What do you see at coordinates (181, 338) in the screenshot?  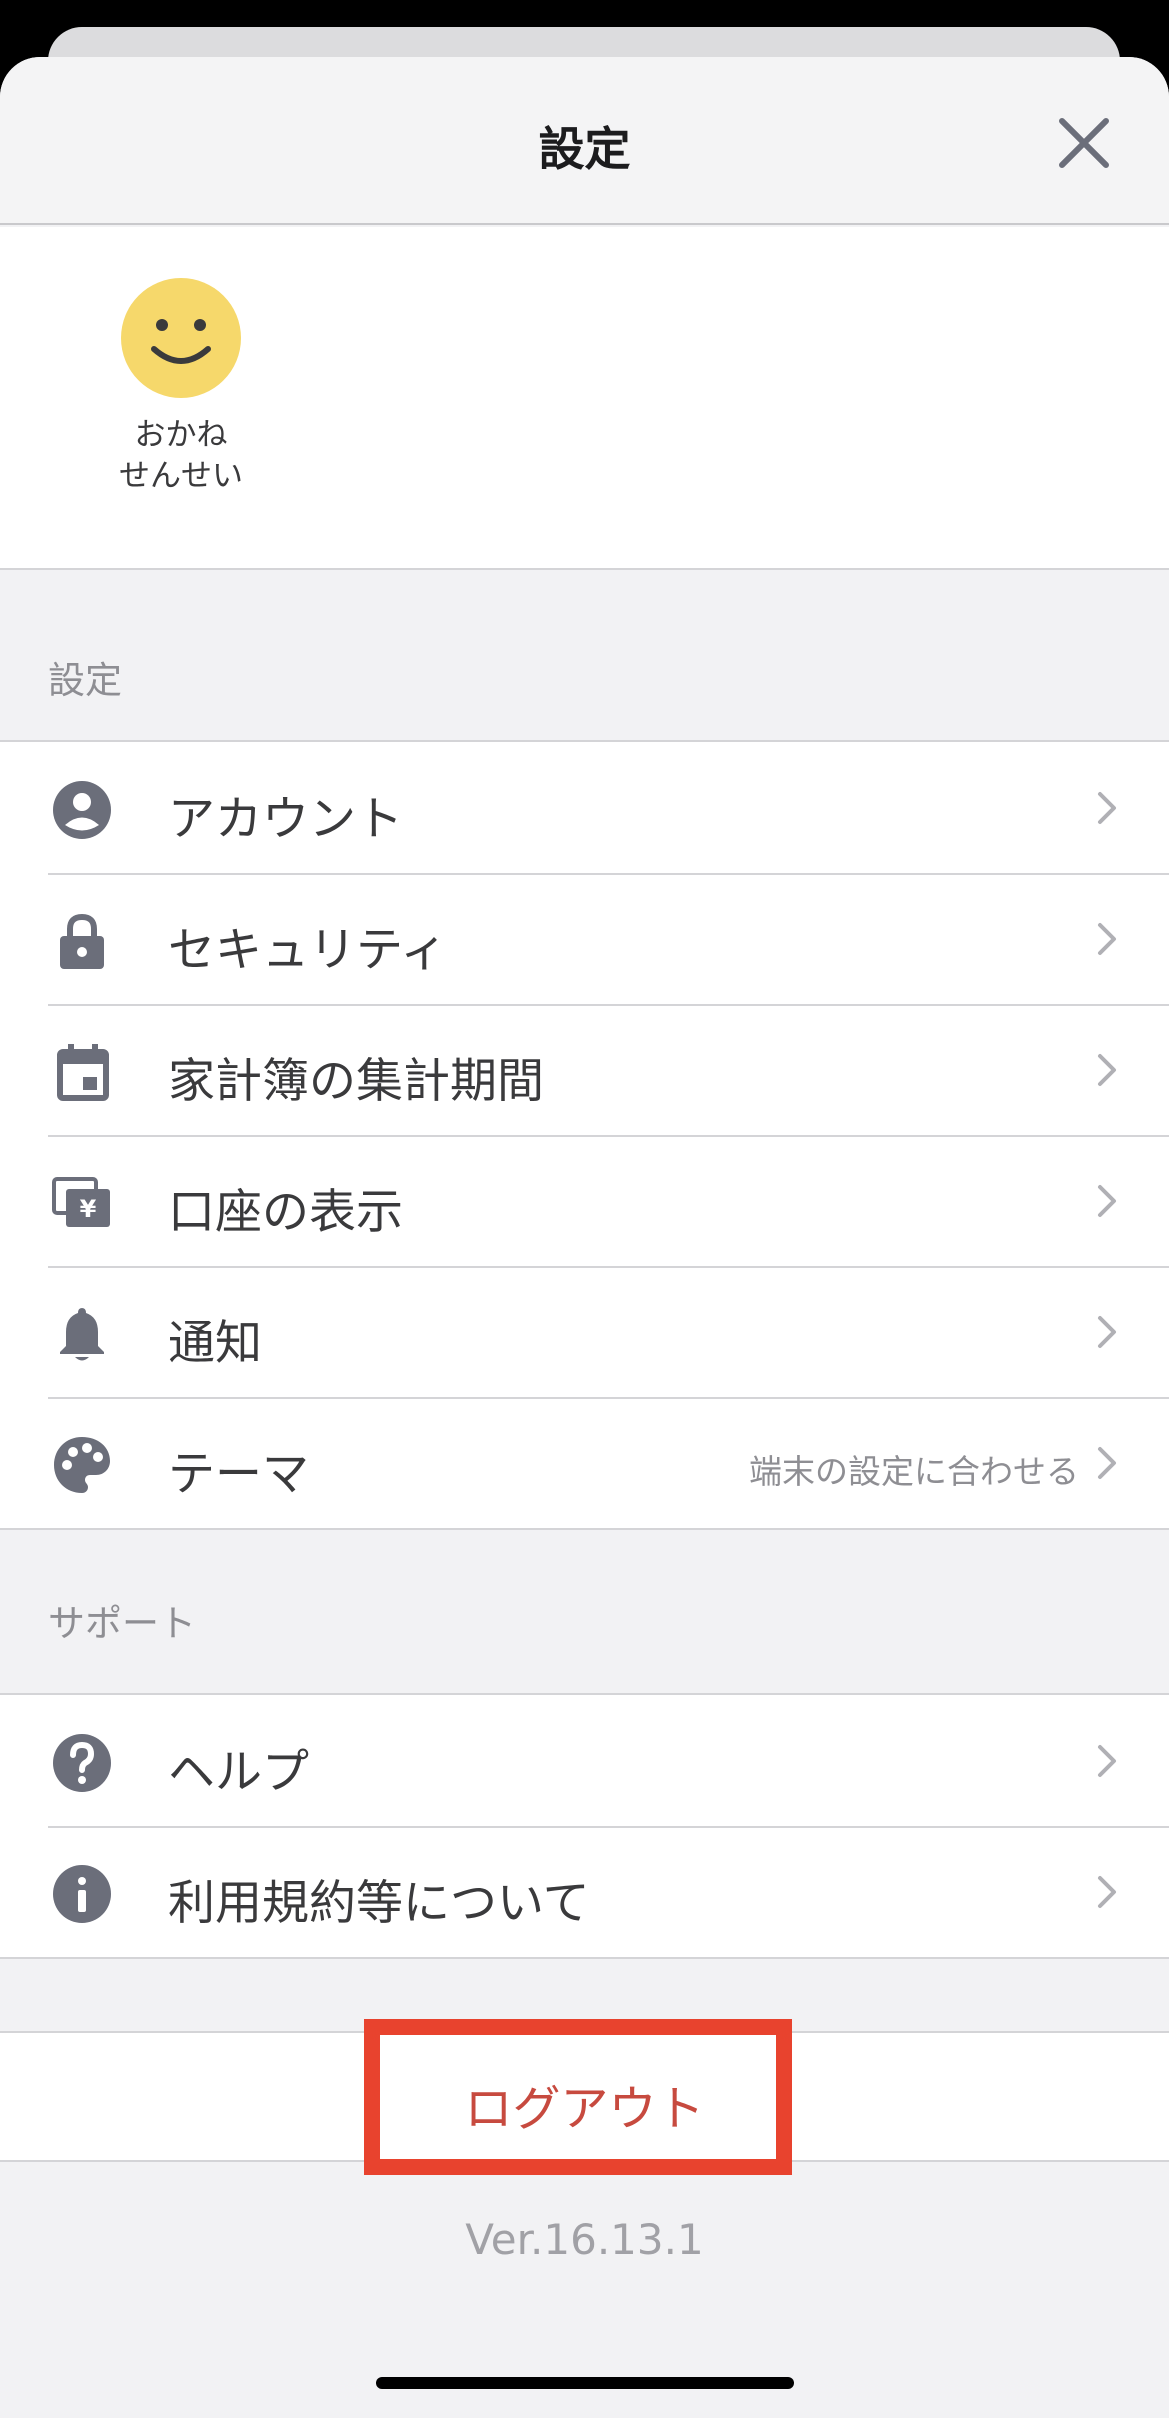 I see `avatar` at bounding box center [181, 338].